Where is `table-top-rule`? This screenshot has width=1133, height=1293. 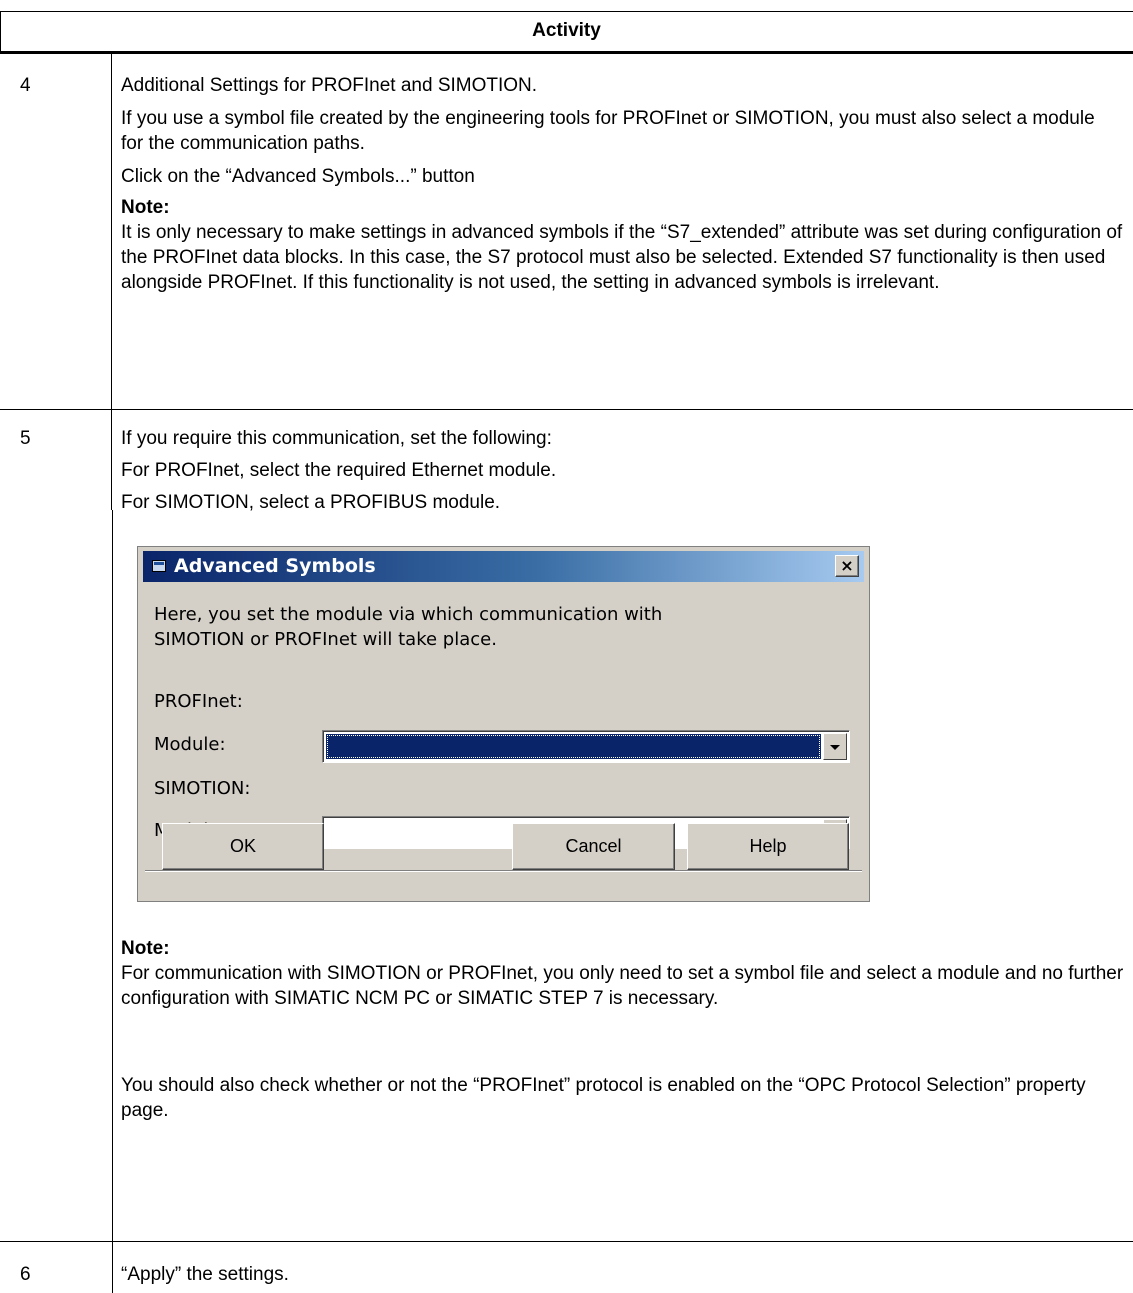
table-top-rule is located at coordinates (566, 11).